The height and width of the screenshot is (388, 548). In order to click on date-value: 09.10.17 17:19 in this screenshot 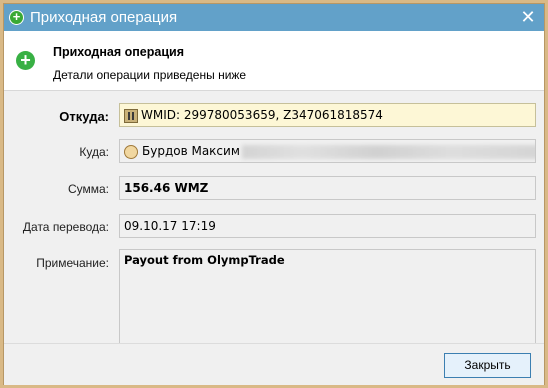, I will do `click(170, 226)`.